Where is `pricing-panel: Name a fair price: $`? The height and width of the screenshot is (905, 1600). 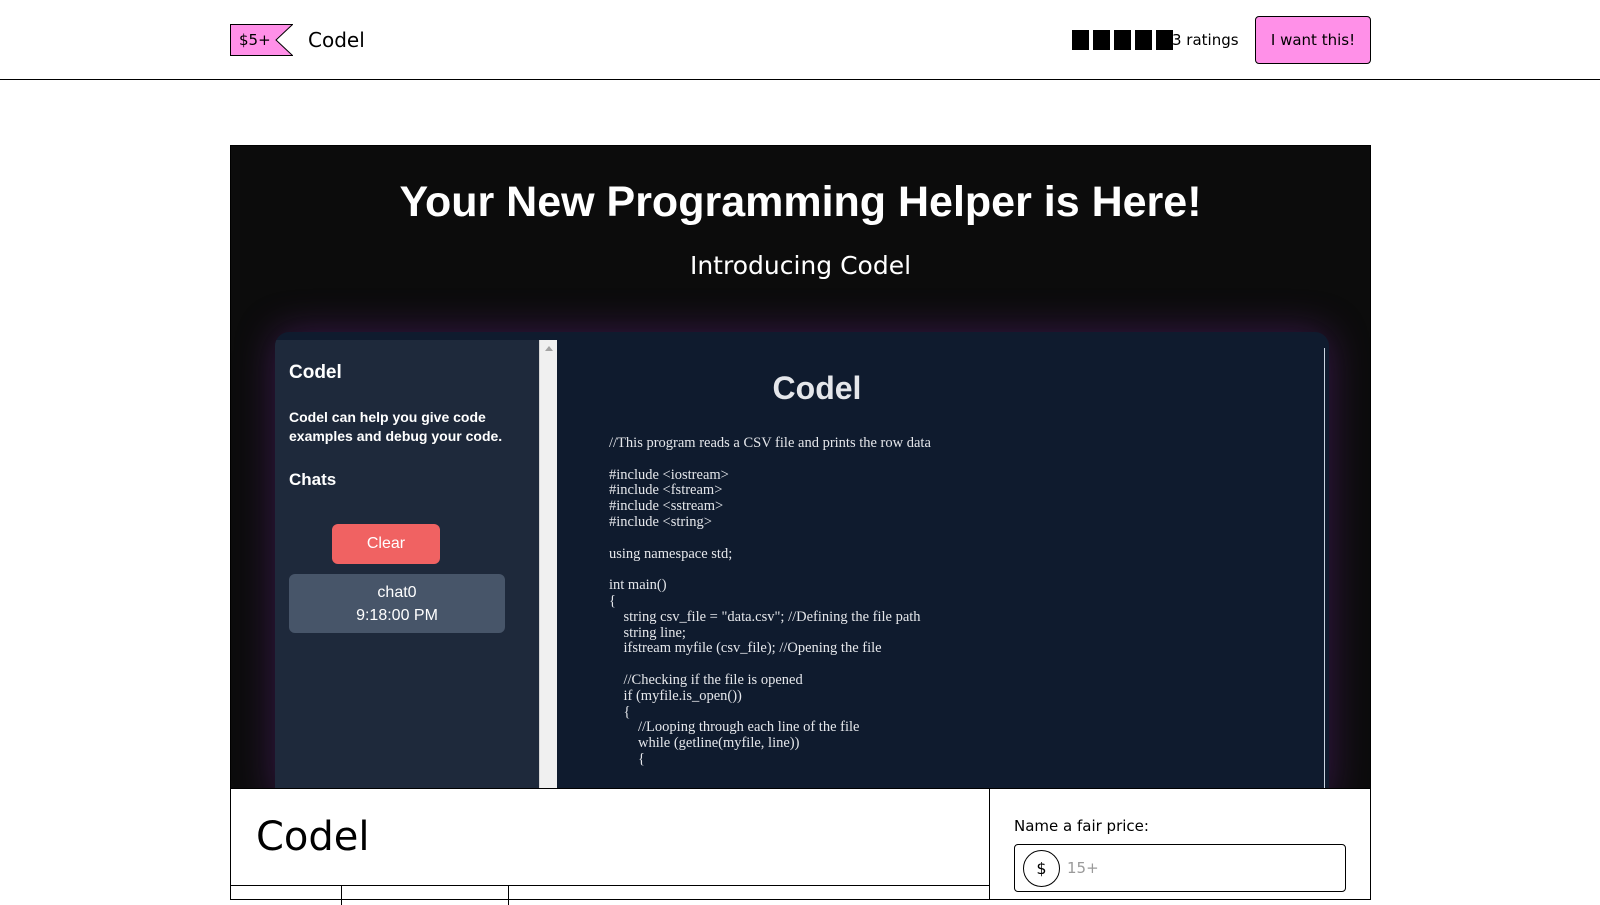
pricing-panel: Name a fair price: $ is located at coordinates (1180, 844).